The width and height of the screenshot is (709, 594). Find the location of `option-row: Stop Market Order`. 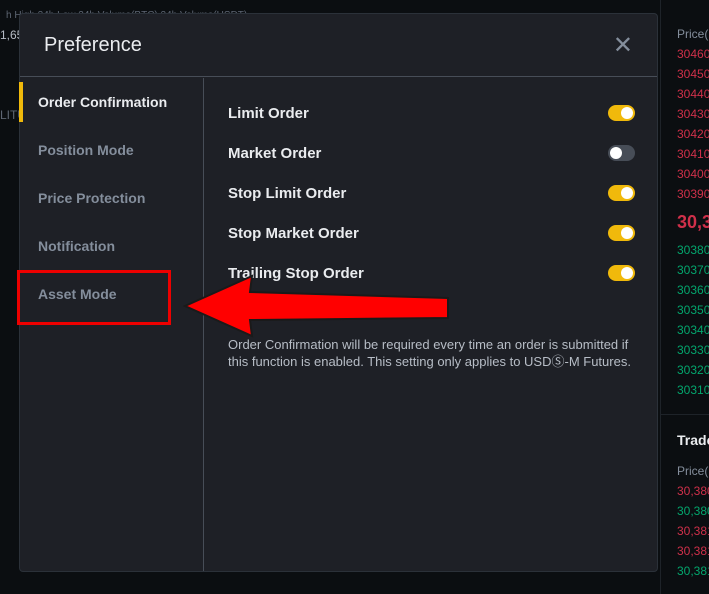

option-row: Stop Market Order is located at coordinates (431, 233).